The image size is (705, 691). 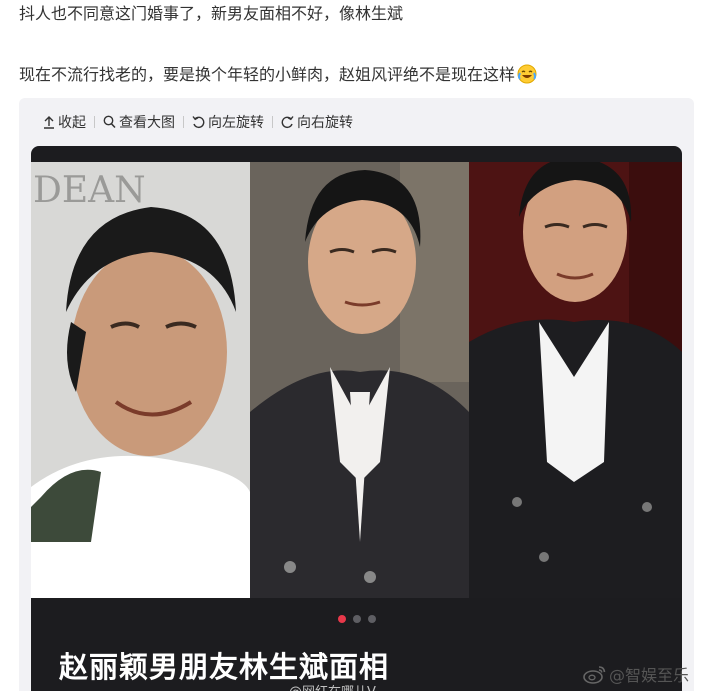 I want to click on rotate-right-button: 向右旋转, so click(x=317, y=122).